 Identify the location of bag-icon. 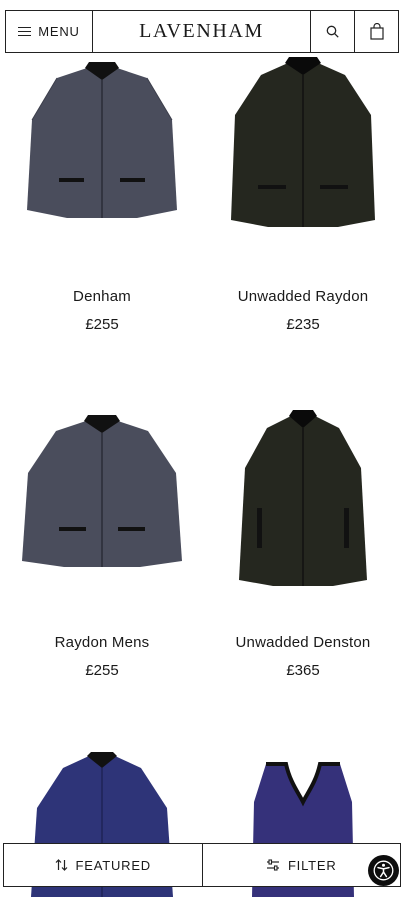
(376, 31).